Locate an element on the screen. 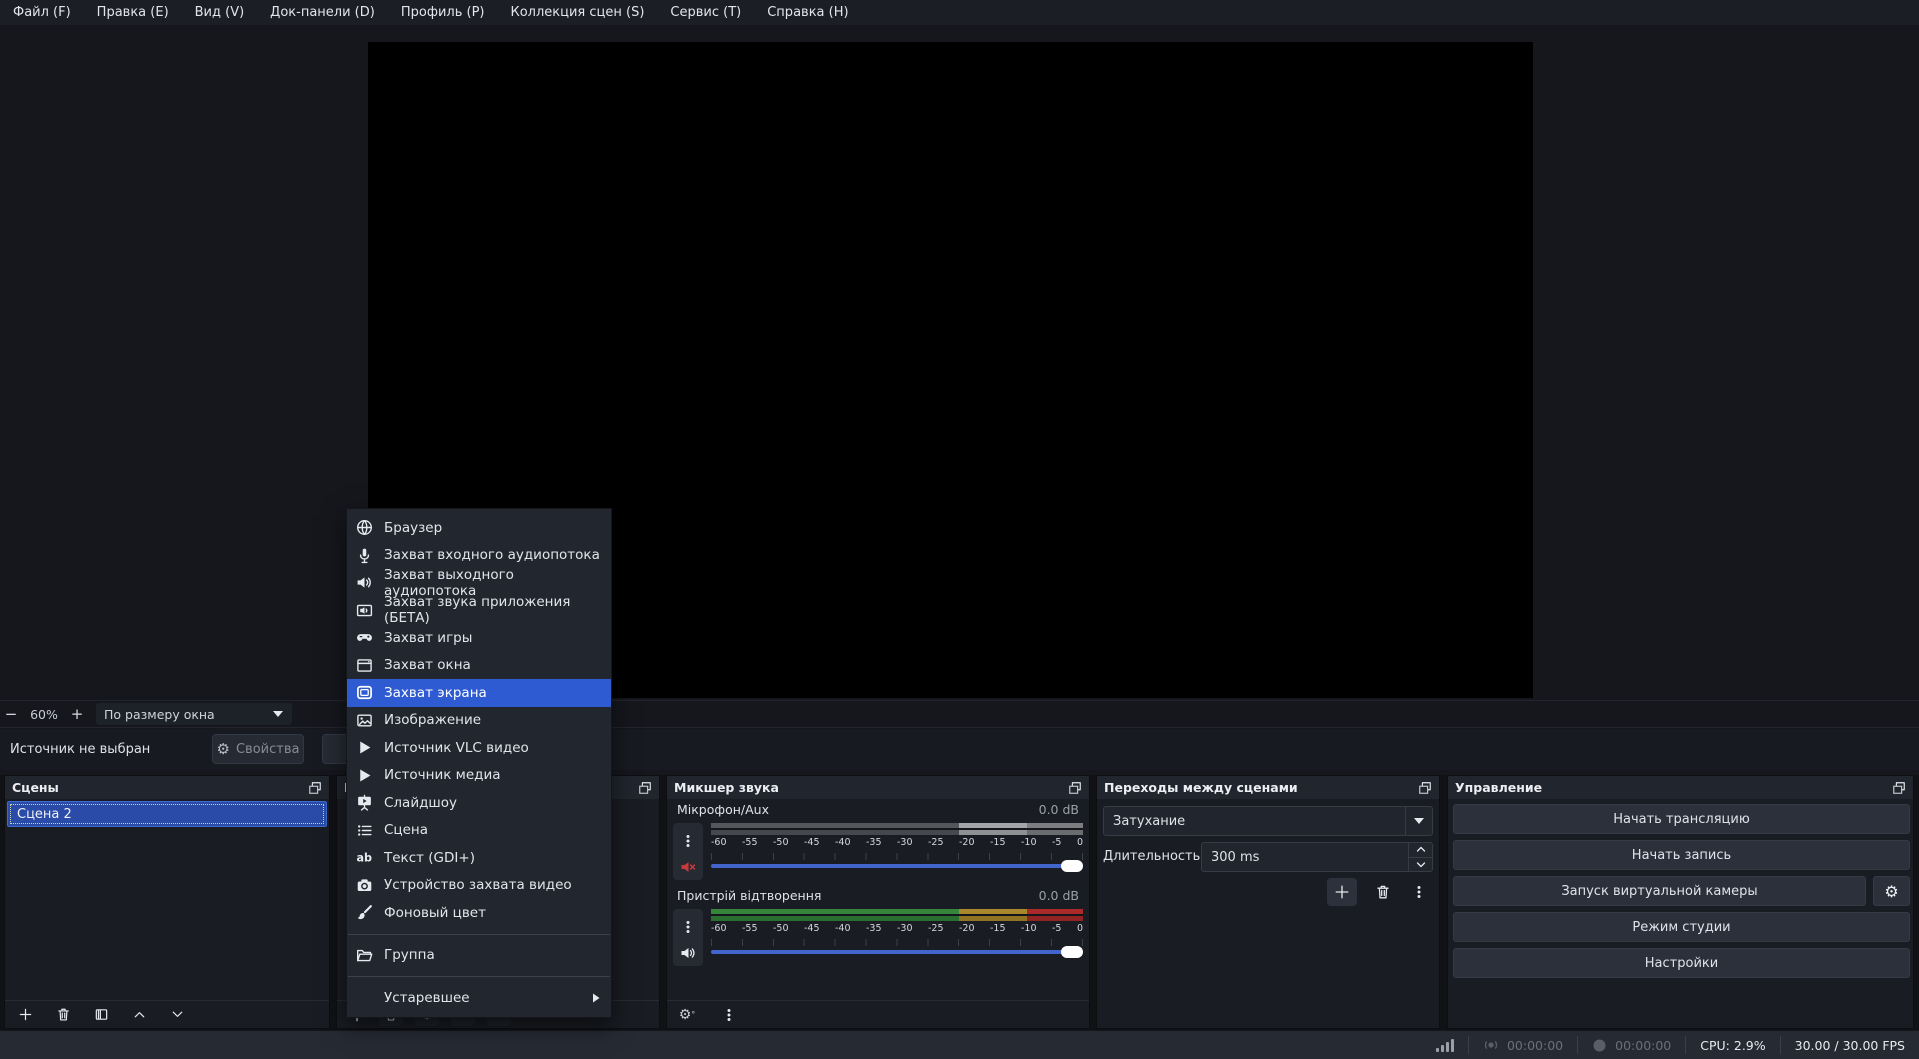 The image size is (1919, 1059). menu-item-audio-output: Захват выходного аудиопотока is located at coordinates (479, 583).